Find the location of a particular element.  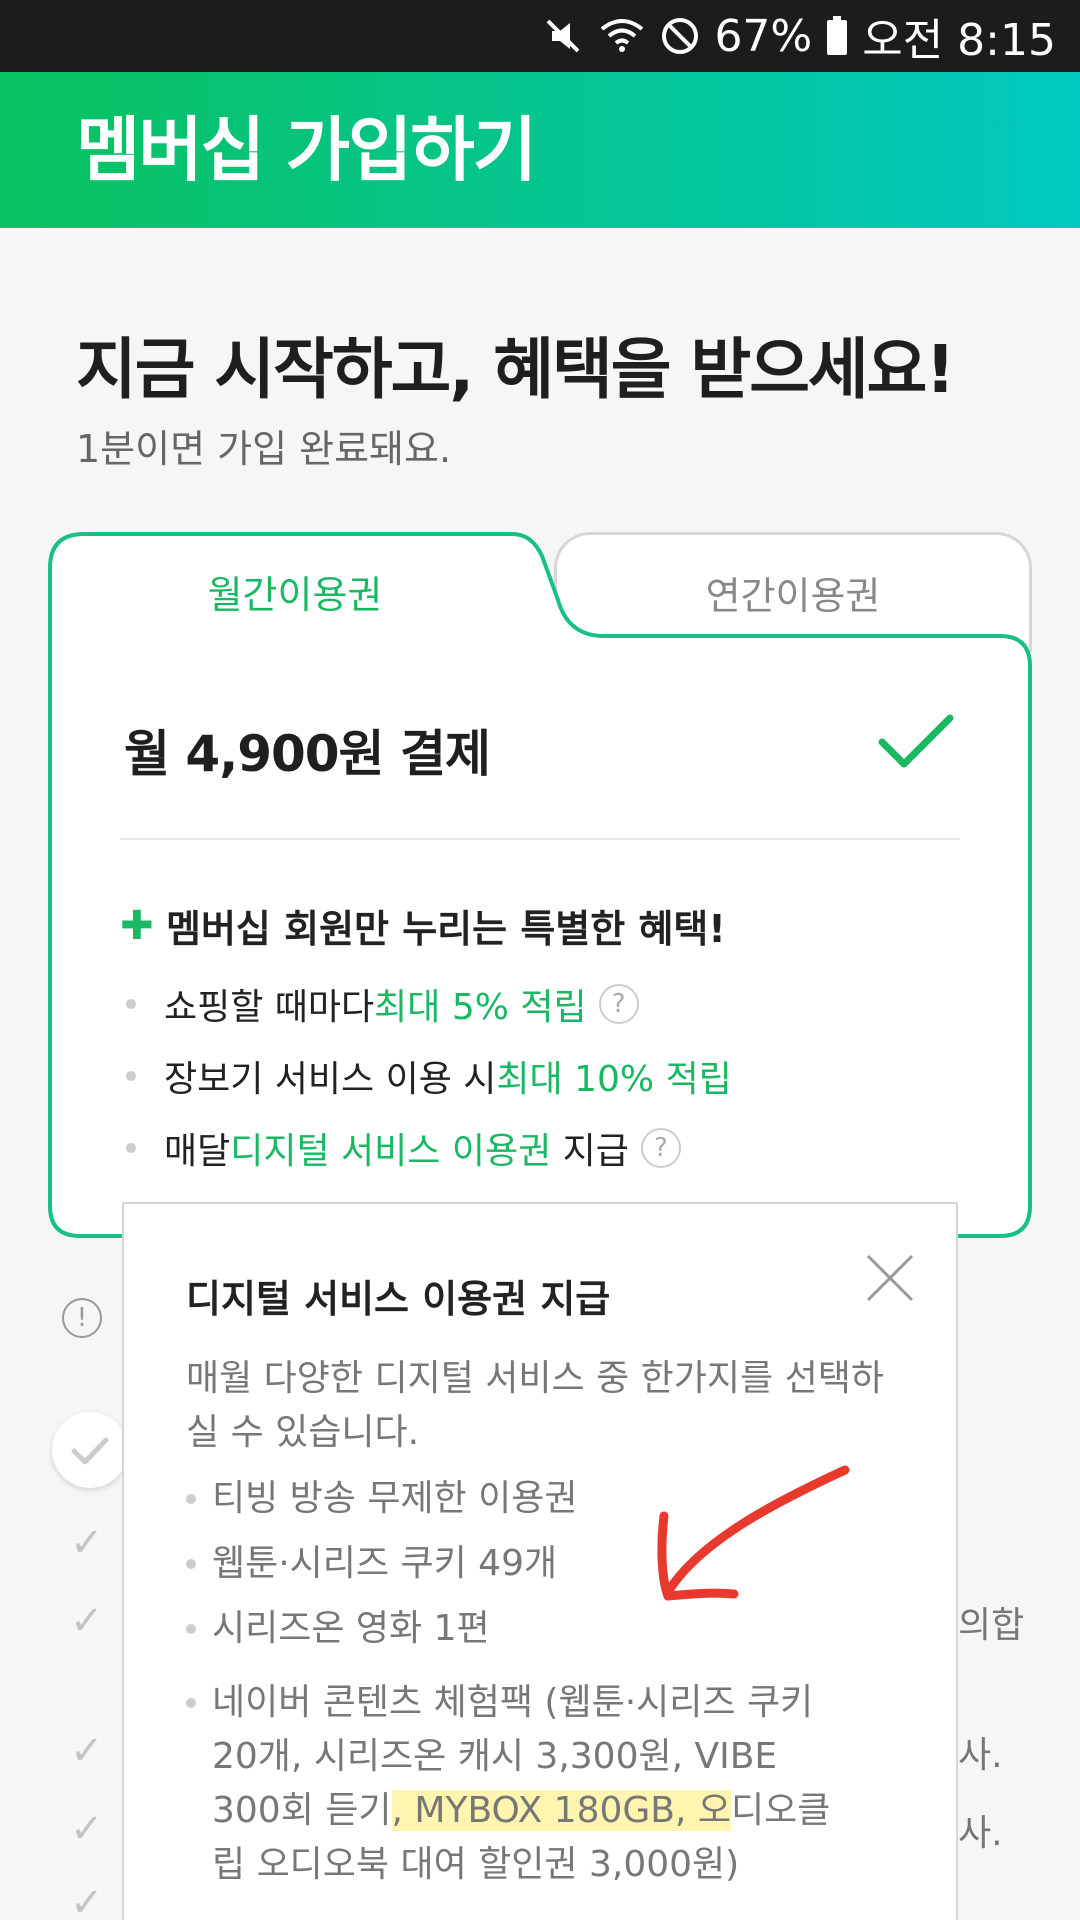

tab-monthly: 월간이용권 is located at coordinates (295, 591).